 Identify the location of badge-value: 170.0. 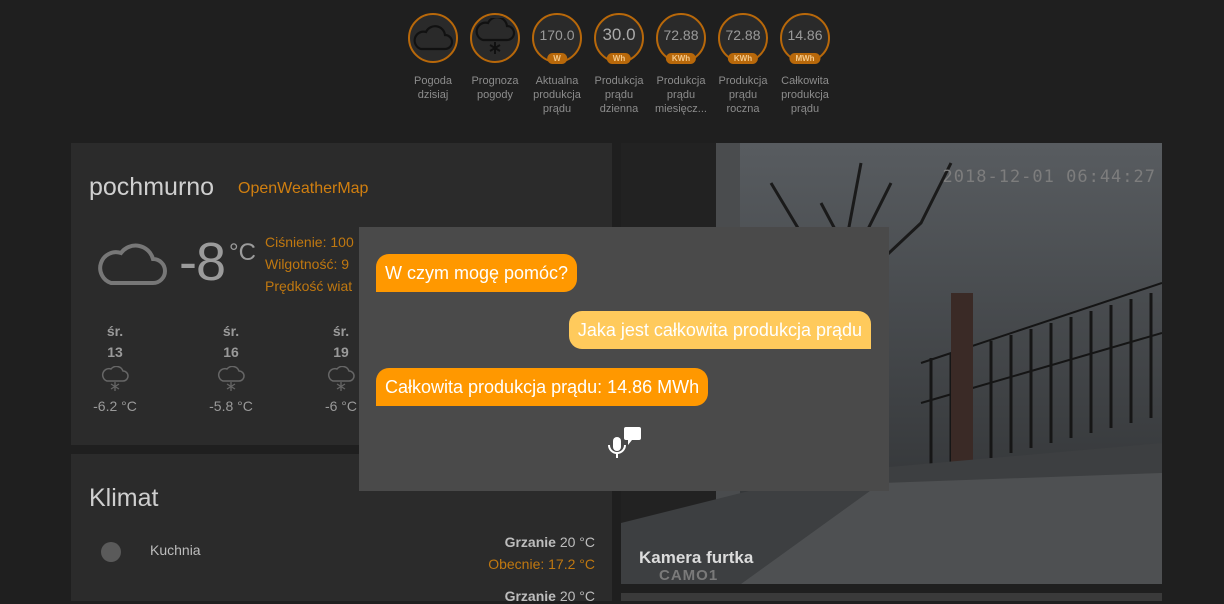
(557, 35).